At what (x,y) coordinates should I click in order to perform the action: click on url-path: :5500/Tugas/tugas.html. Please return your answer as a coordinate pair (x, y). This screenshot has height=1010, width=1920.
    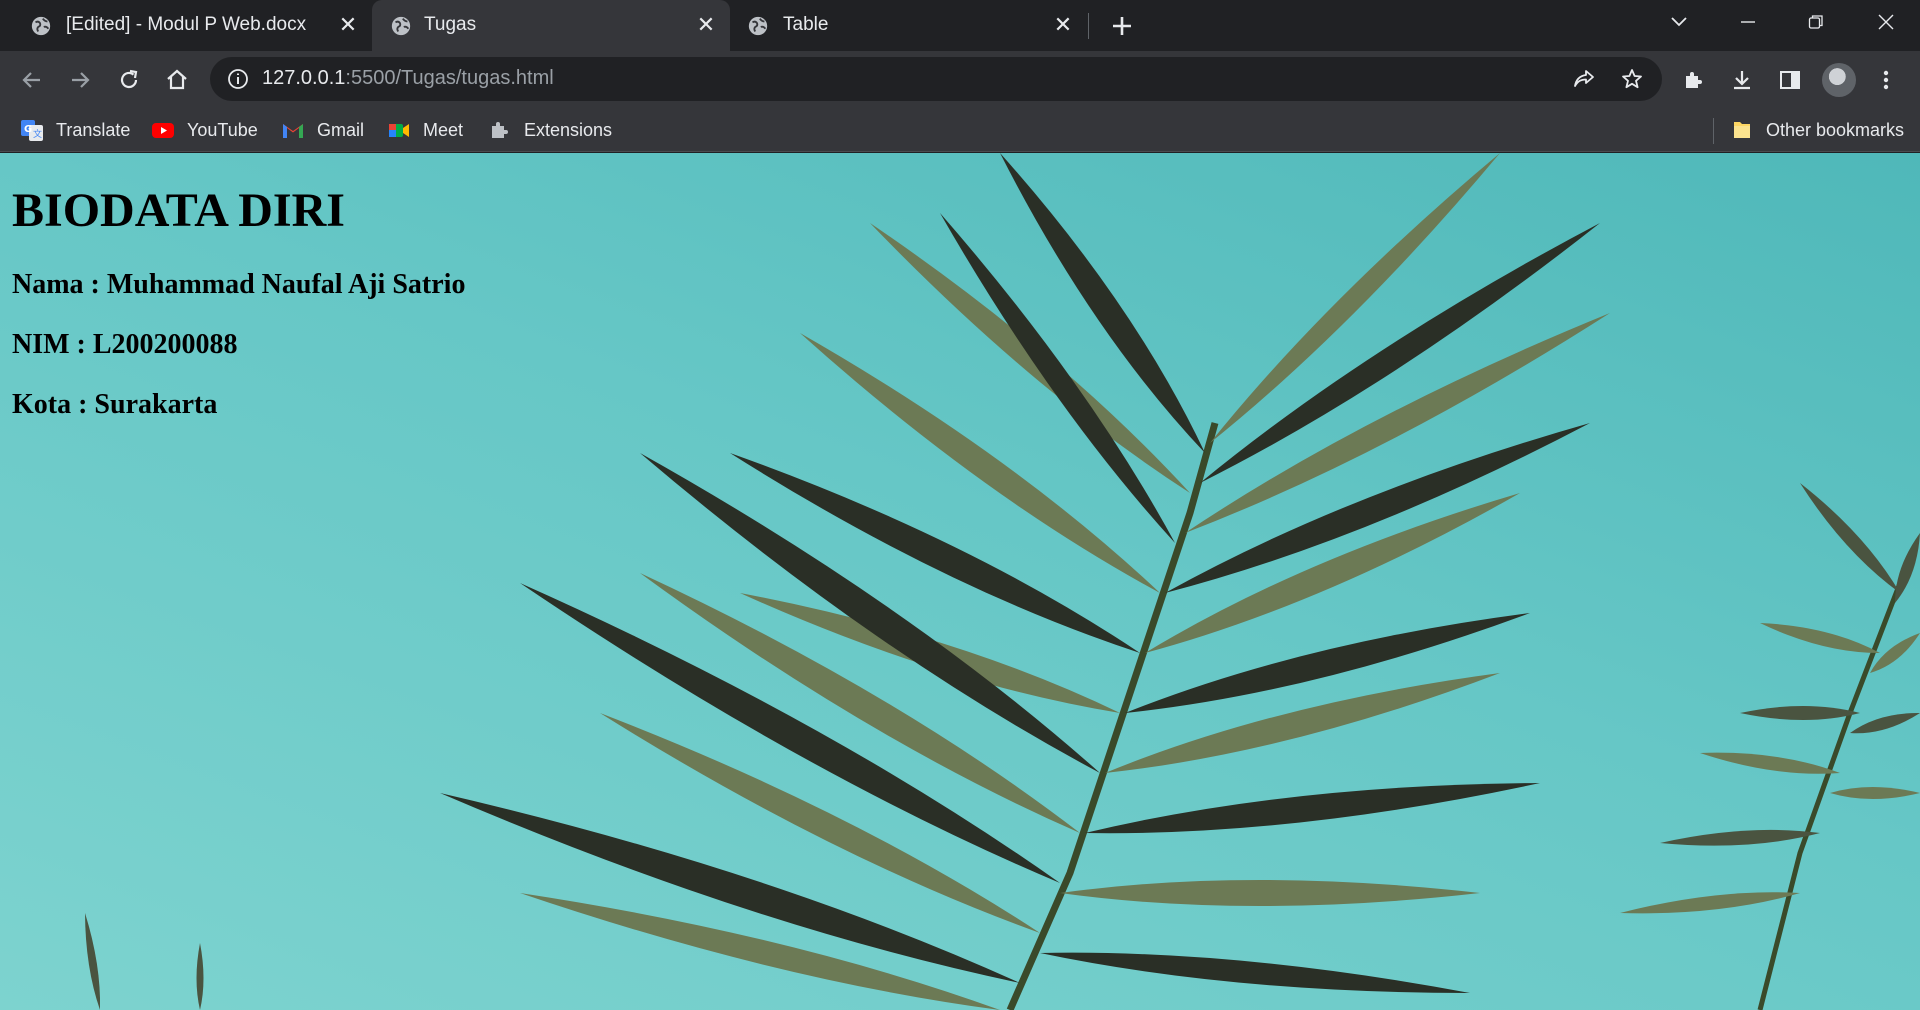
    Looking at the image, I should click on (449, 78).